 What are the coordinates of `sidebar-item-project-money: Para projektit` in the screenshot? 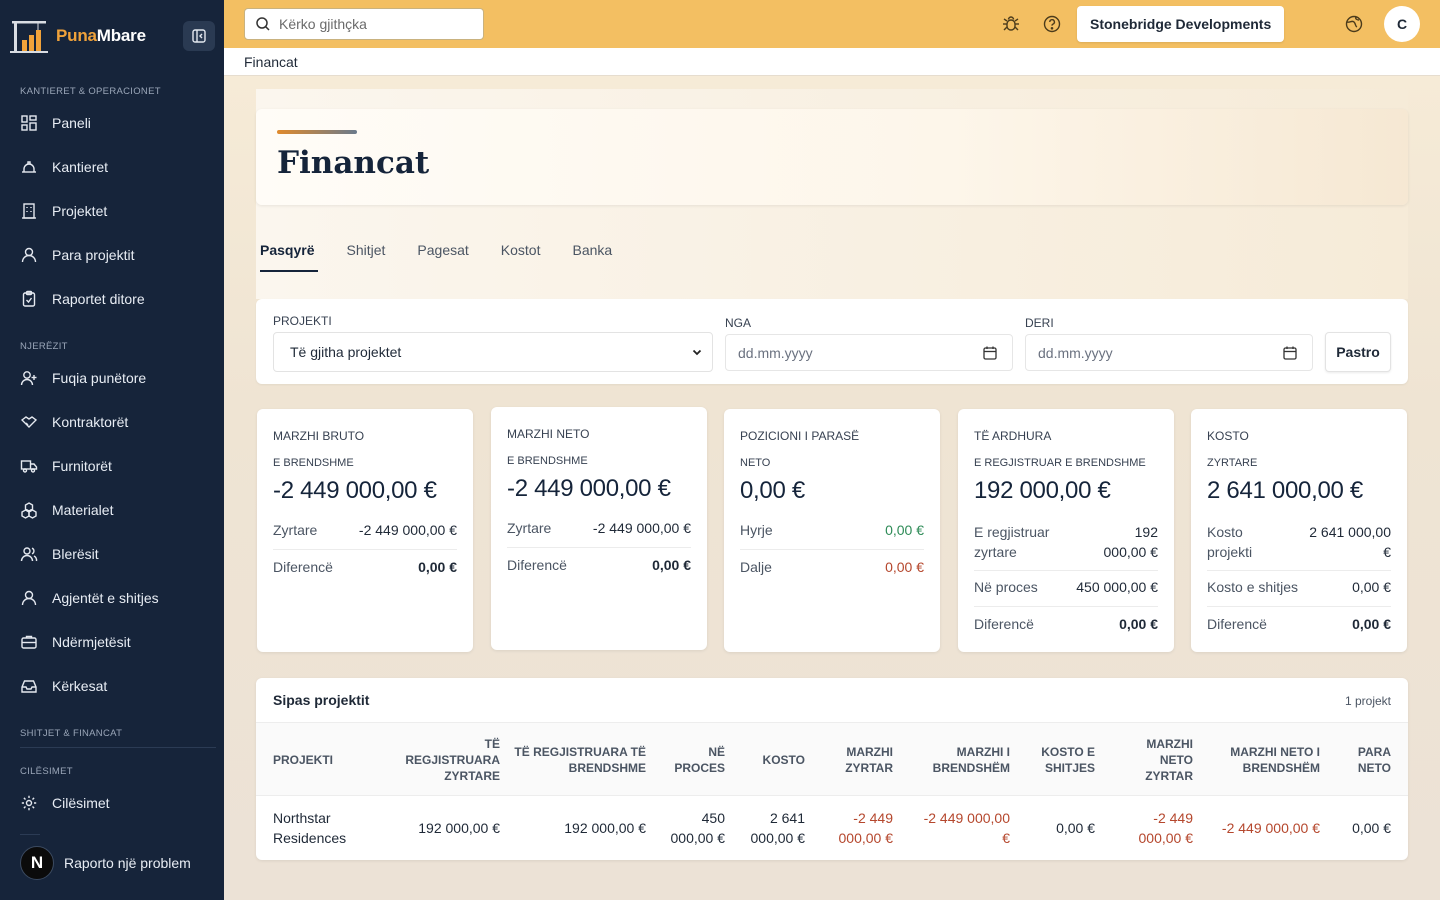 It's located at (115, 255).